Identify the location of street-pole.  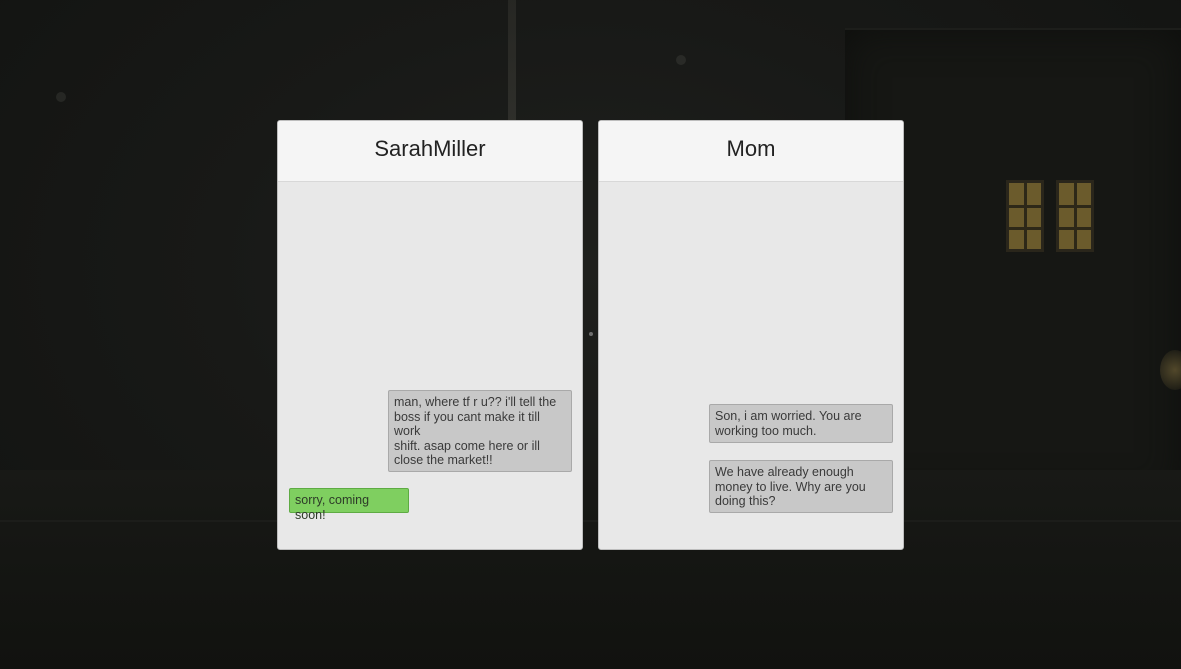
(512, 62).